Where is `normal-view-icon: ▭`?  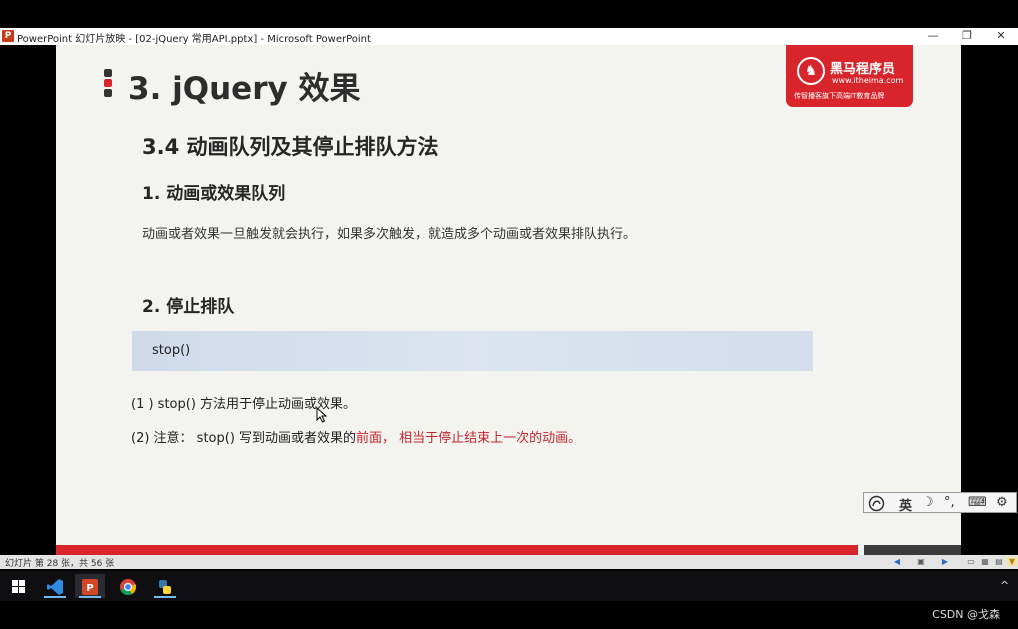 normal-view-icon: ▭ is located at coordinates (971, 561).